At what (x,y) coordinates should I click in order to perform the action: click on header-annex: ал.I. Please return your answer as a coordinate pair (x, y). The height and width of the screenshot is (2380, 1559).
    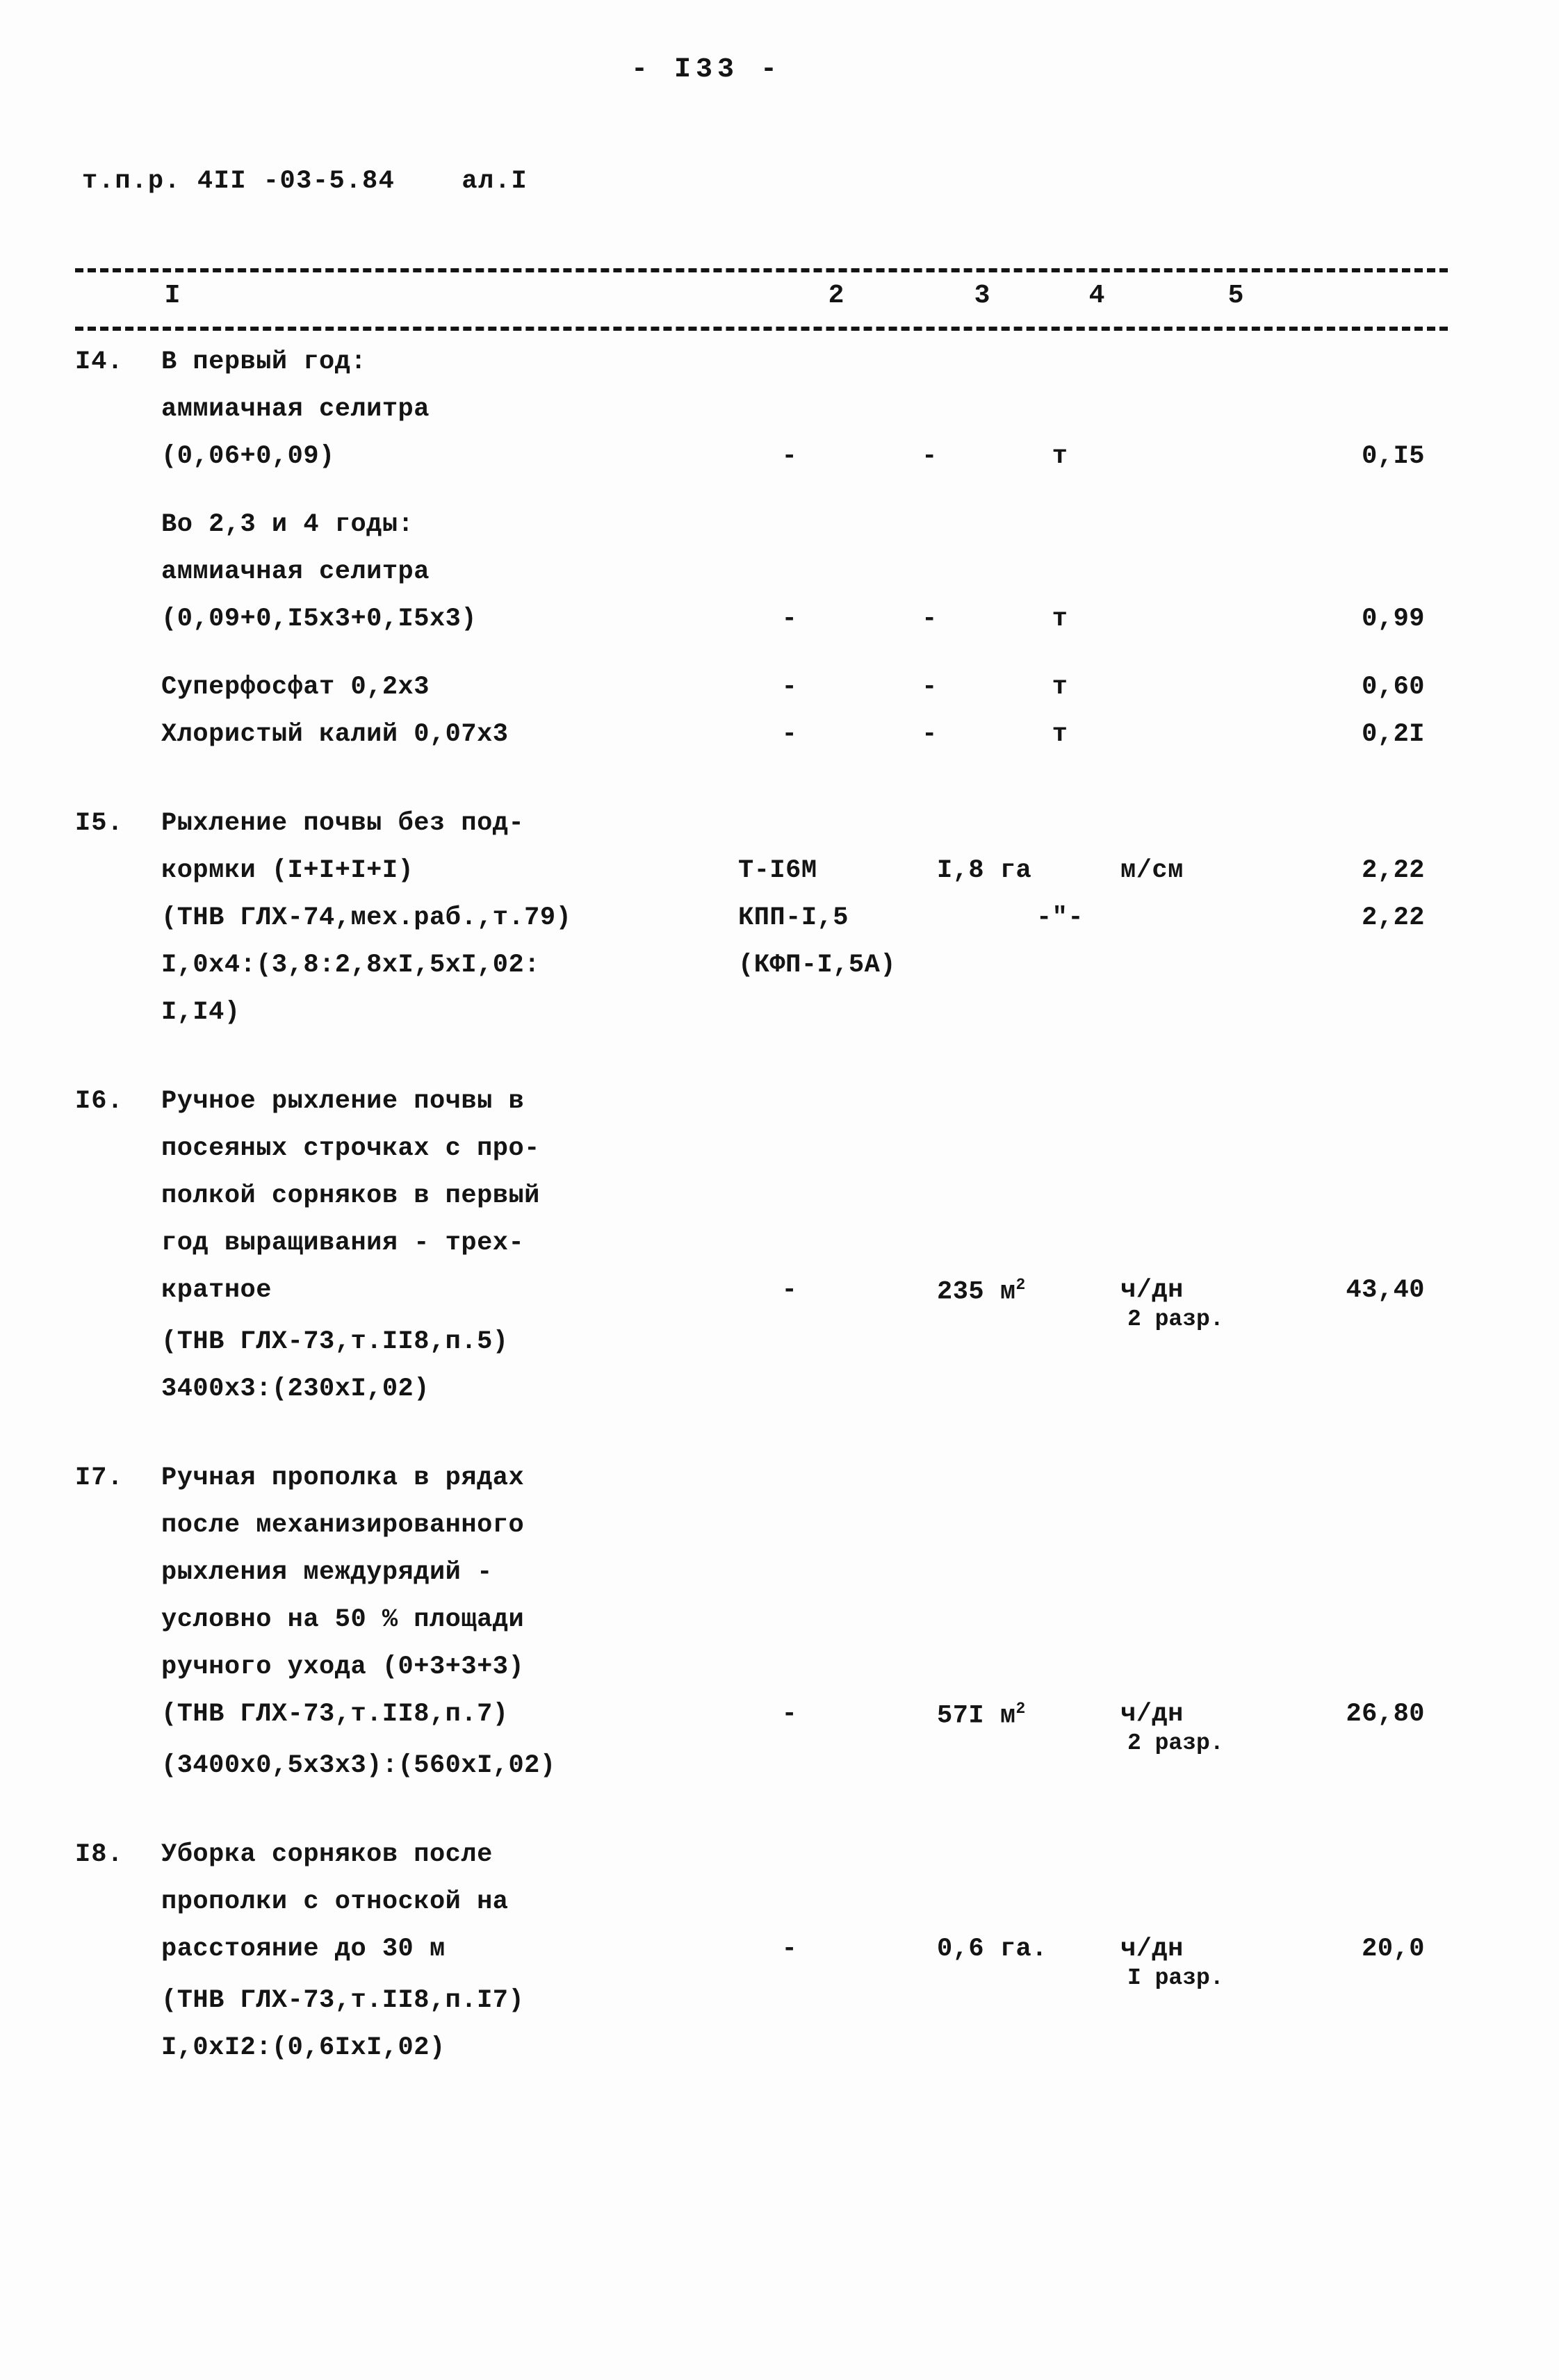
    Looking at the image, I should click on (495, 181).